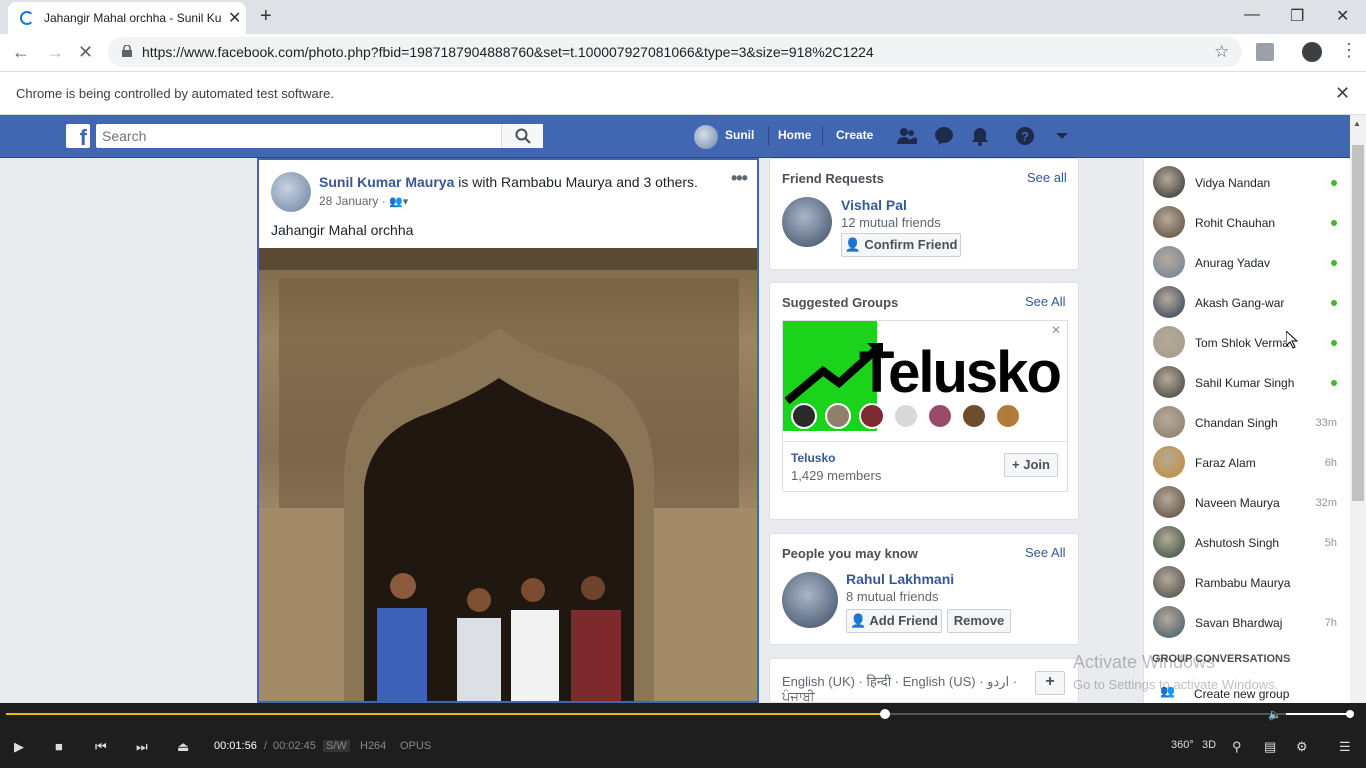 This screenshot has height=768, width=1366. Describe the element at coordinates (794, 135) in the screenshot. I see `home-link: Home` at that location.